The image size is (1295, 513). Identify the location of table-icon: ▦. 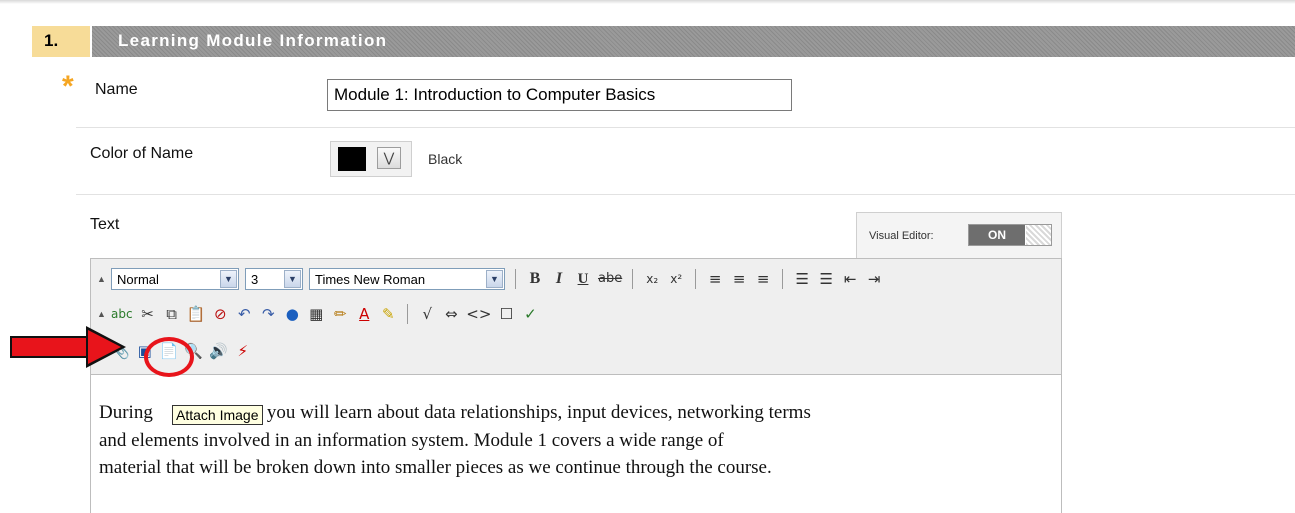
(316, 314).